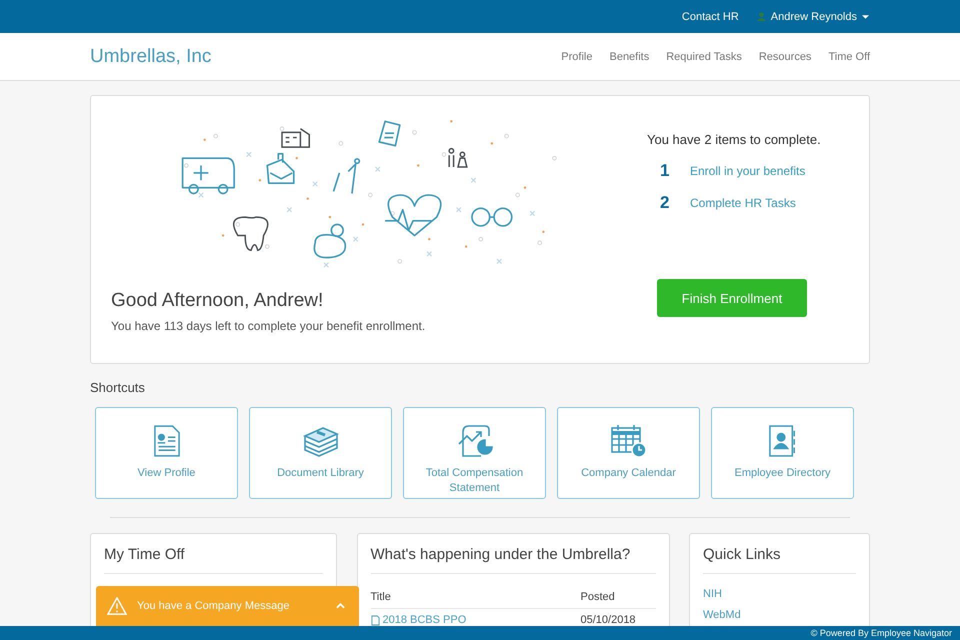 The width and height of the screenshot is (960, 640). What do you see at coordinates (628, 441) in the screenshot?
I see `calendar-clock-icon` at bounding box center [628, 441].